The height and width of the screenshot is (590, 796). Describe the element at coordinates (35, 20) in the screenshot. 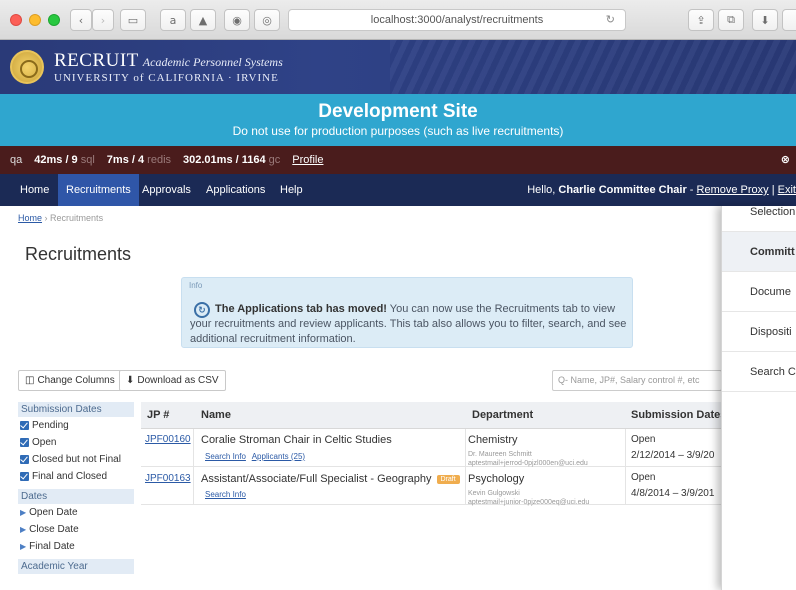

I see `minimize-window-button` at that location.